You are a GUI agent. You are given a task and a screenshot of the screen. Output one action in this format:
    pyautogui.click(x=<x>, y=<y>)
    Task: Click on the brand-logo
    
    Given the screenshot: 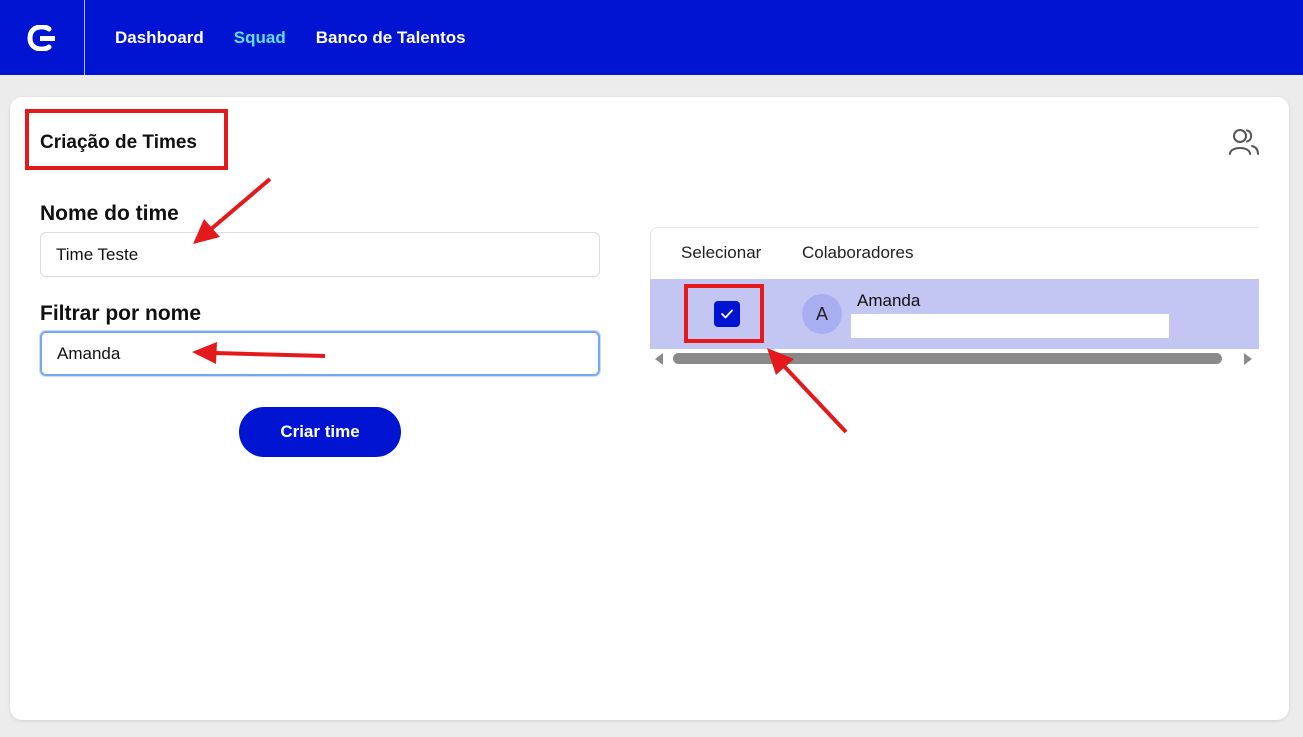 What is the action you would take?
    pyautogui.click(x=42, y=37)
    